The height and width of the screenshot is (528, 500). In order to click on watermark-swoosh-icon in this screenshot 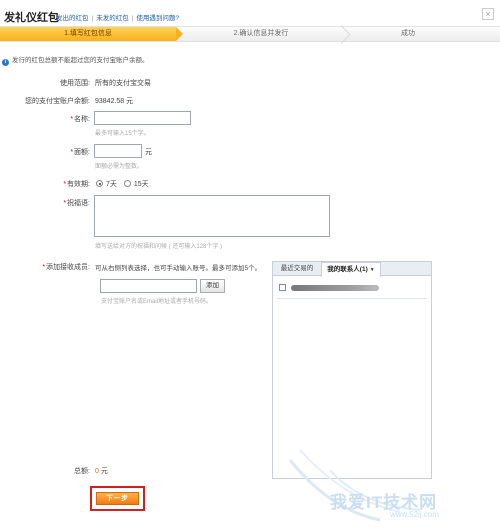, I will do `click(354, 485)`.